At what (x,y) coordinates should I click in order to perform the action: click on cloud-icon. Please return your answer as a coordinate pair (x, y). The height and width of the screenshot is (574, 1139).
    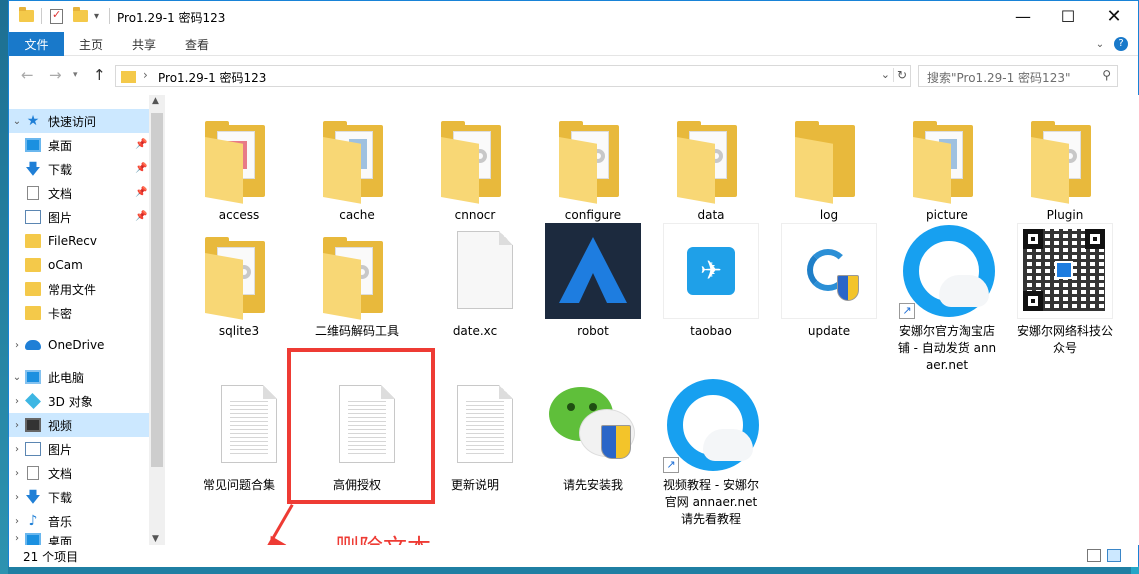
    Looking at the image, I should click on (33, 345).